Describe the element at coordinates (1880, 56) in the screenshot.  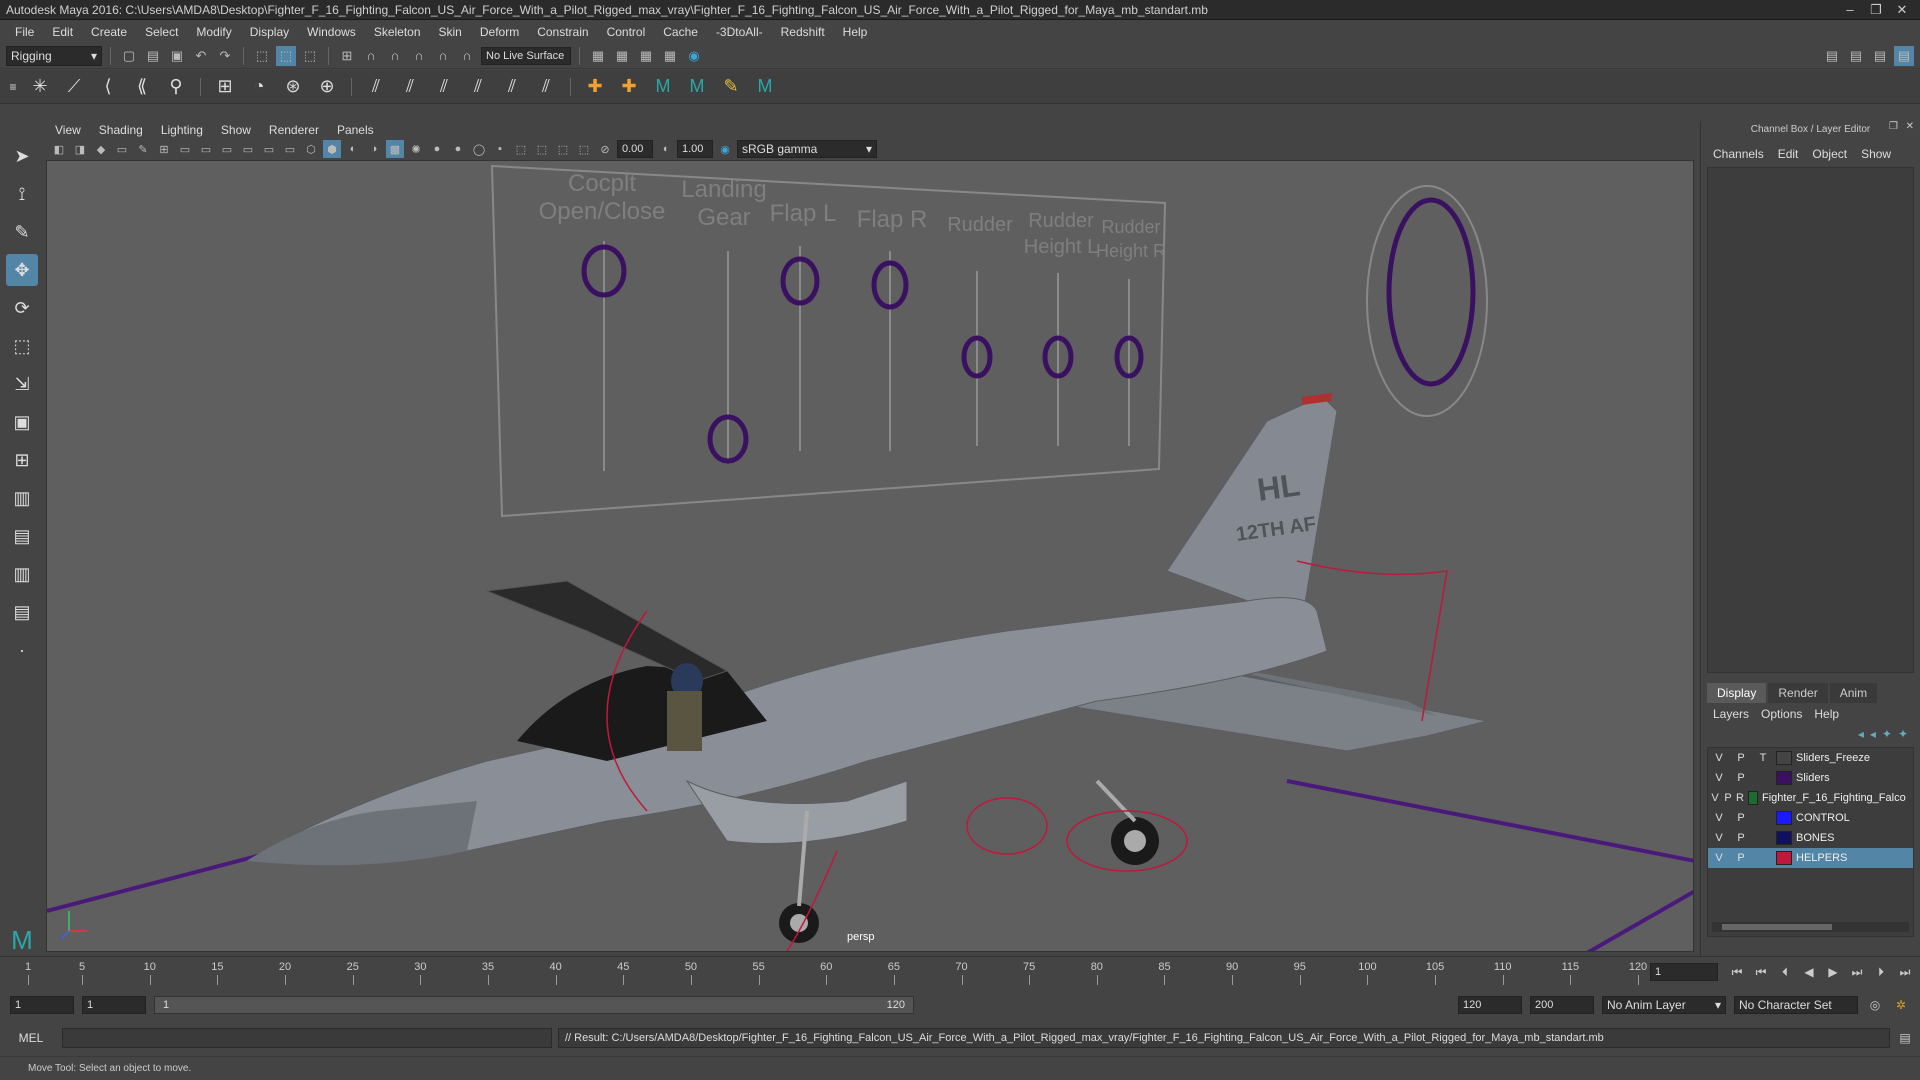
I see `tool-settings-icon: ▤` at that location.